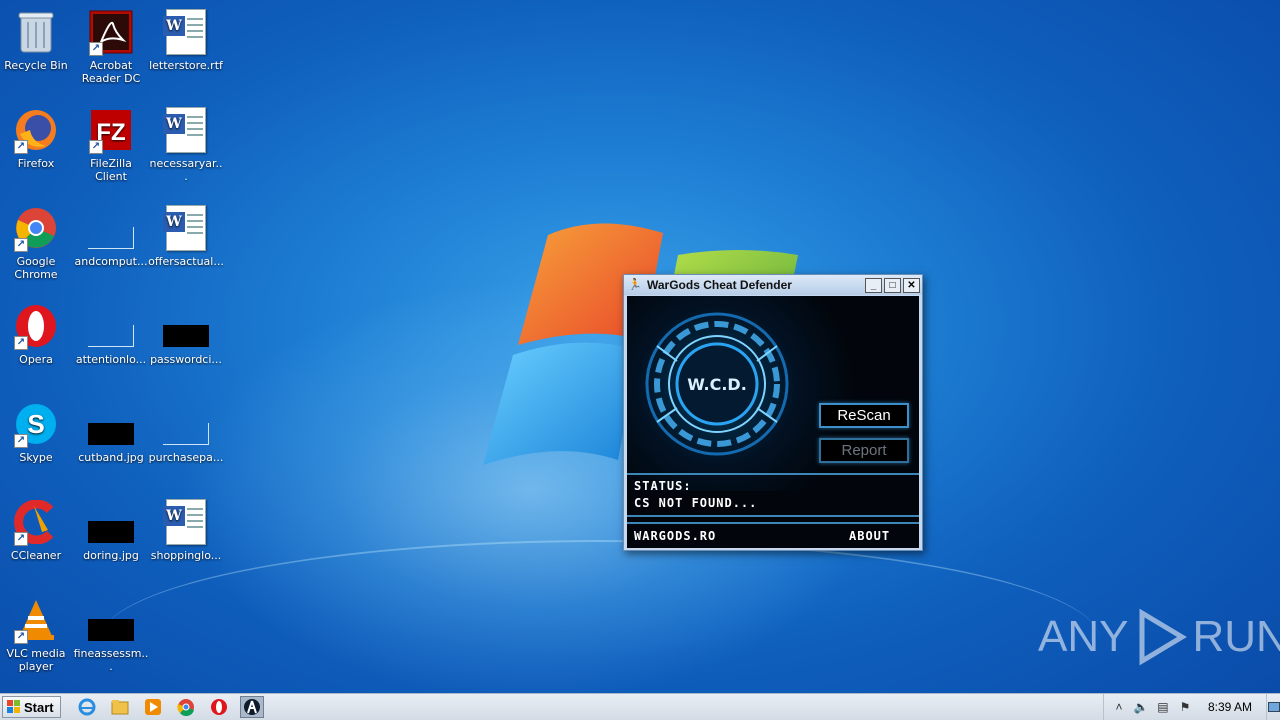 This screenshot has height=720, width=1280. What do you see at coordinates (1141, 707) in the screenshot?
I see `volume-icon: 🔈` at bounding box center [1141, 707].